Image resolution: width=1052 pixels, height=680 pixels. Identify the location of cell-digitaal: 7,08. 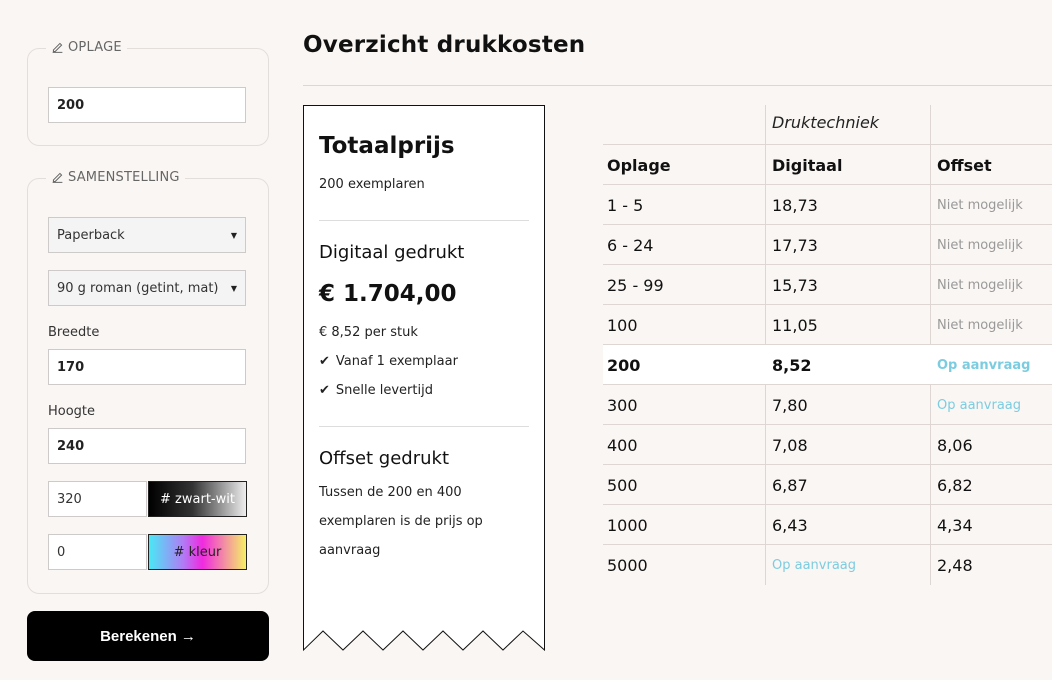
(790, 445).